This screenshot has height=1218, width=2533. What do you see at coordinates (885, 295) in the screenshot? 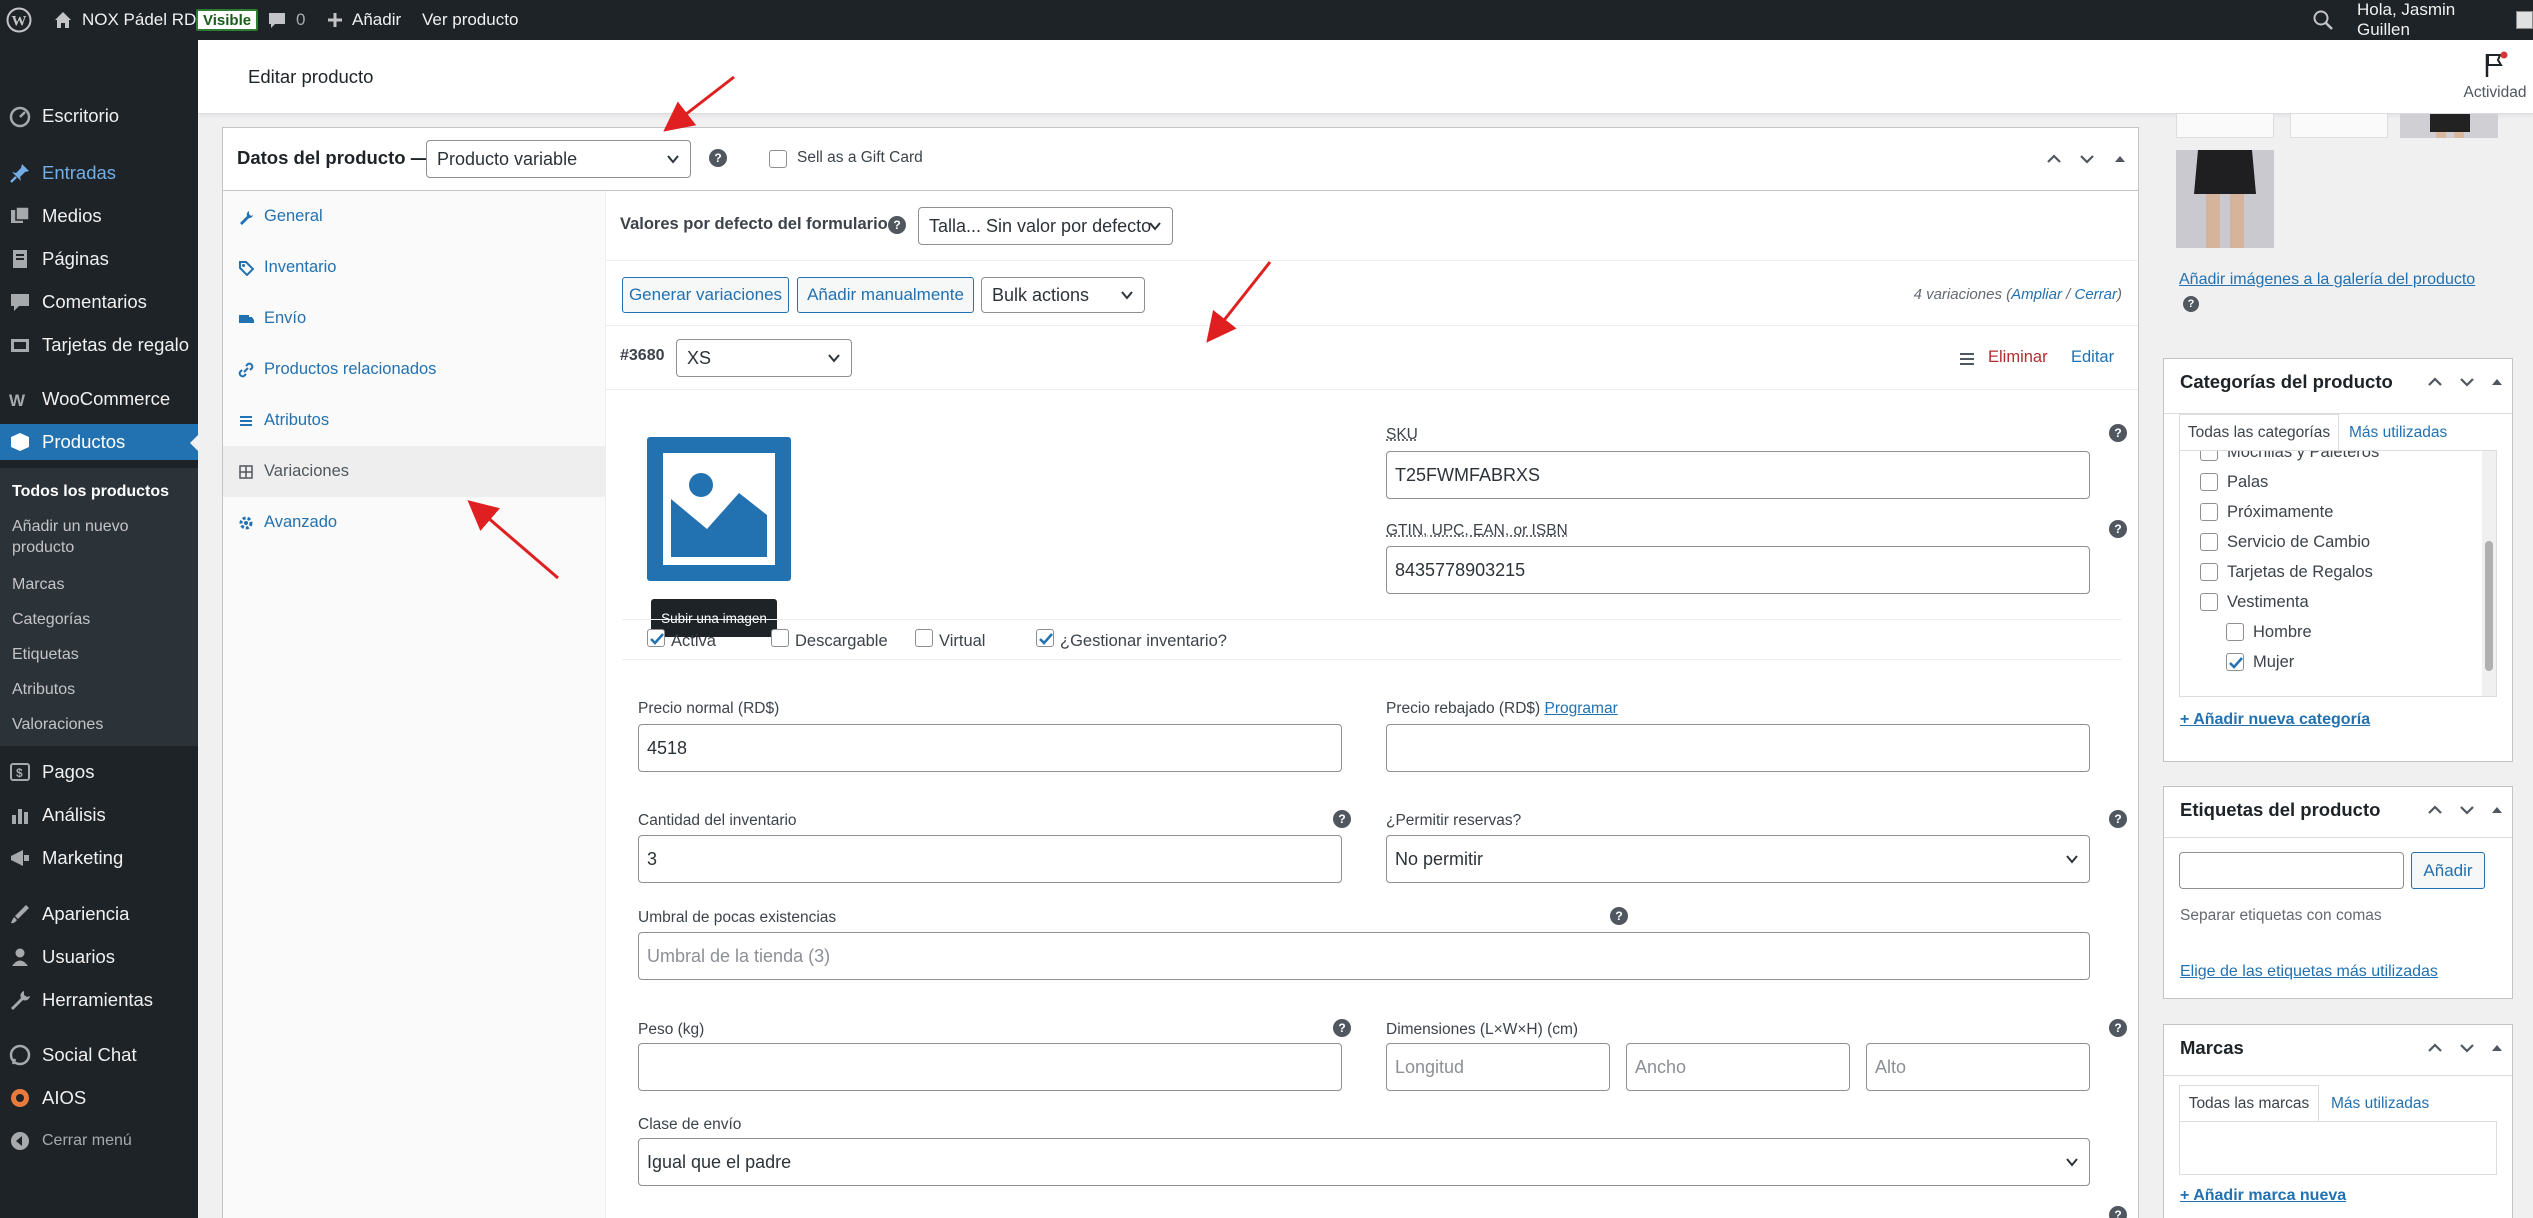
I see `add-manually-button: Añadir manualmente` at bounding box center [885, 295].